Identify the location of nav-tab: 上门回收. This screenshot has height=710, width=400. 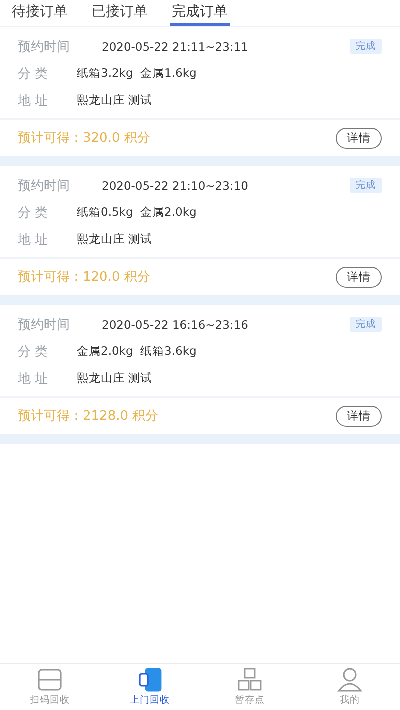
(150, 687).